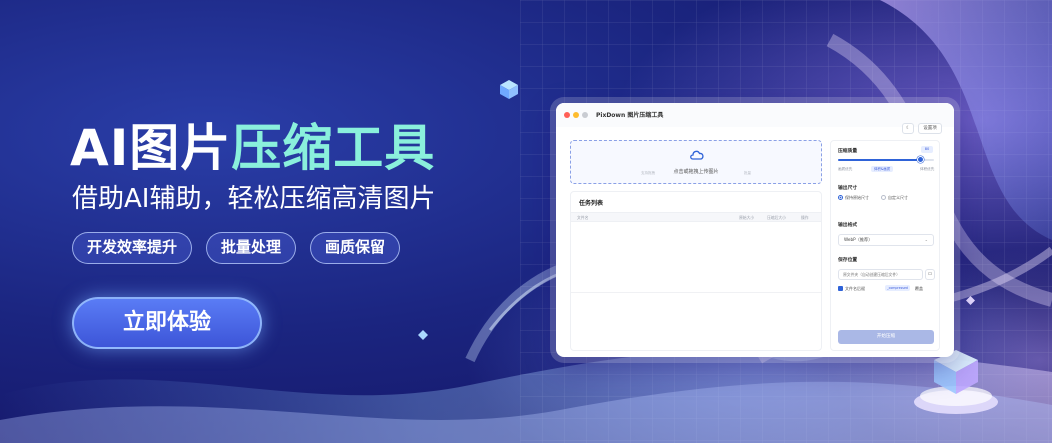 Image resolution: width=1052 pixels, height=443 pixels. What do you see at coordinates (921, 159) in the screenshot?
I see `quality-slider-knob` at bounding box center [921, 159].